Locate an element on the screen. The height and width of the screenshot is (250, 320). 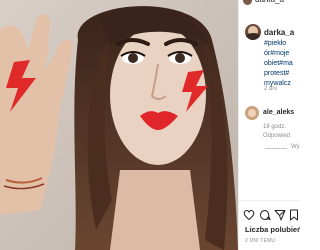
hashtag-line: obiet#ma is located at coordinates (282, 64).